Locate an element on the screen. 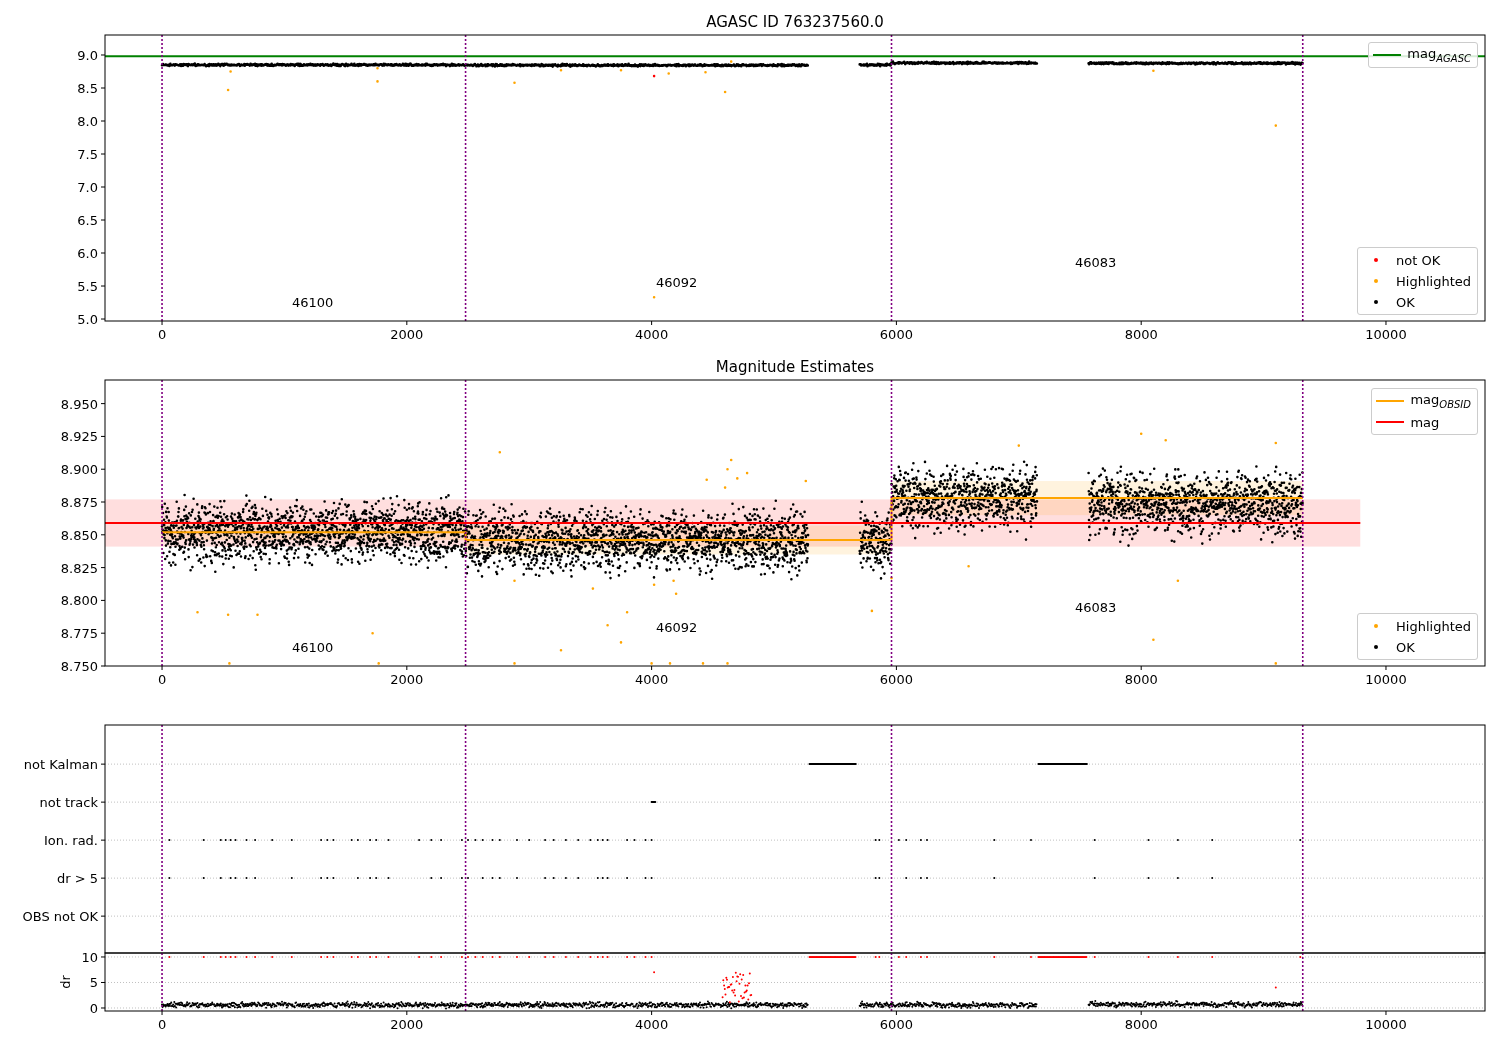 The width and height of the screenshot is (1500, 1050). tick-label: OBS not OK is located at coordinates (60, 917).